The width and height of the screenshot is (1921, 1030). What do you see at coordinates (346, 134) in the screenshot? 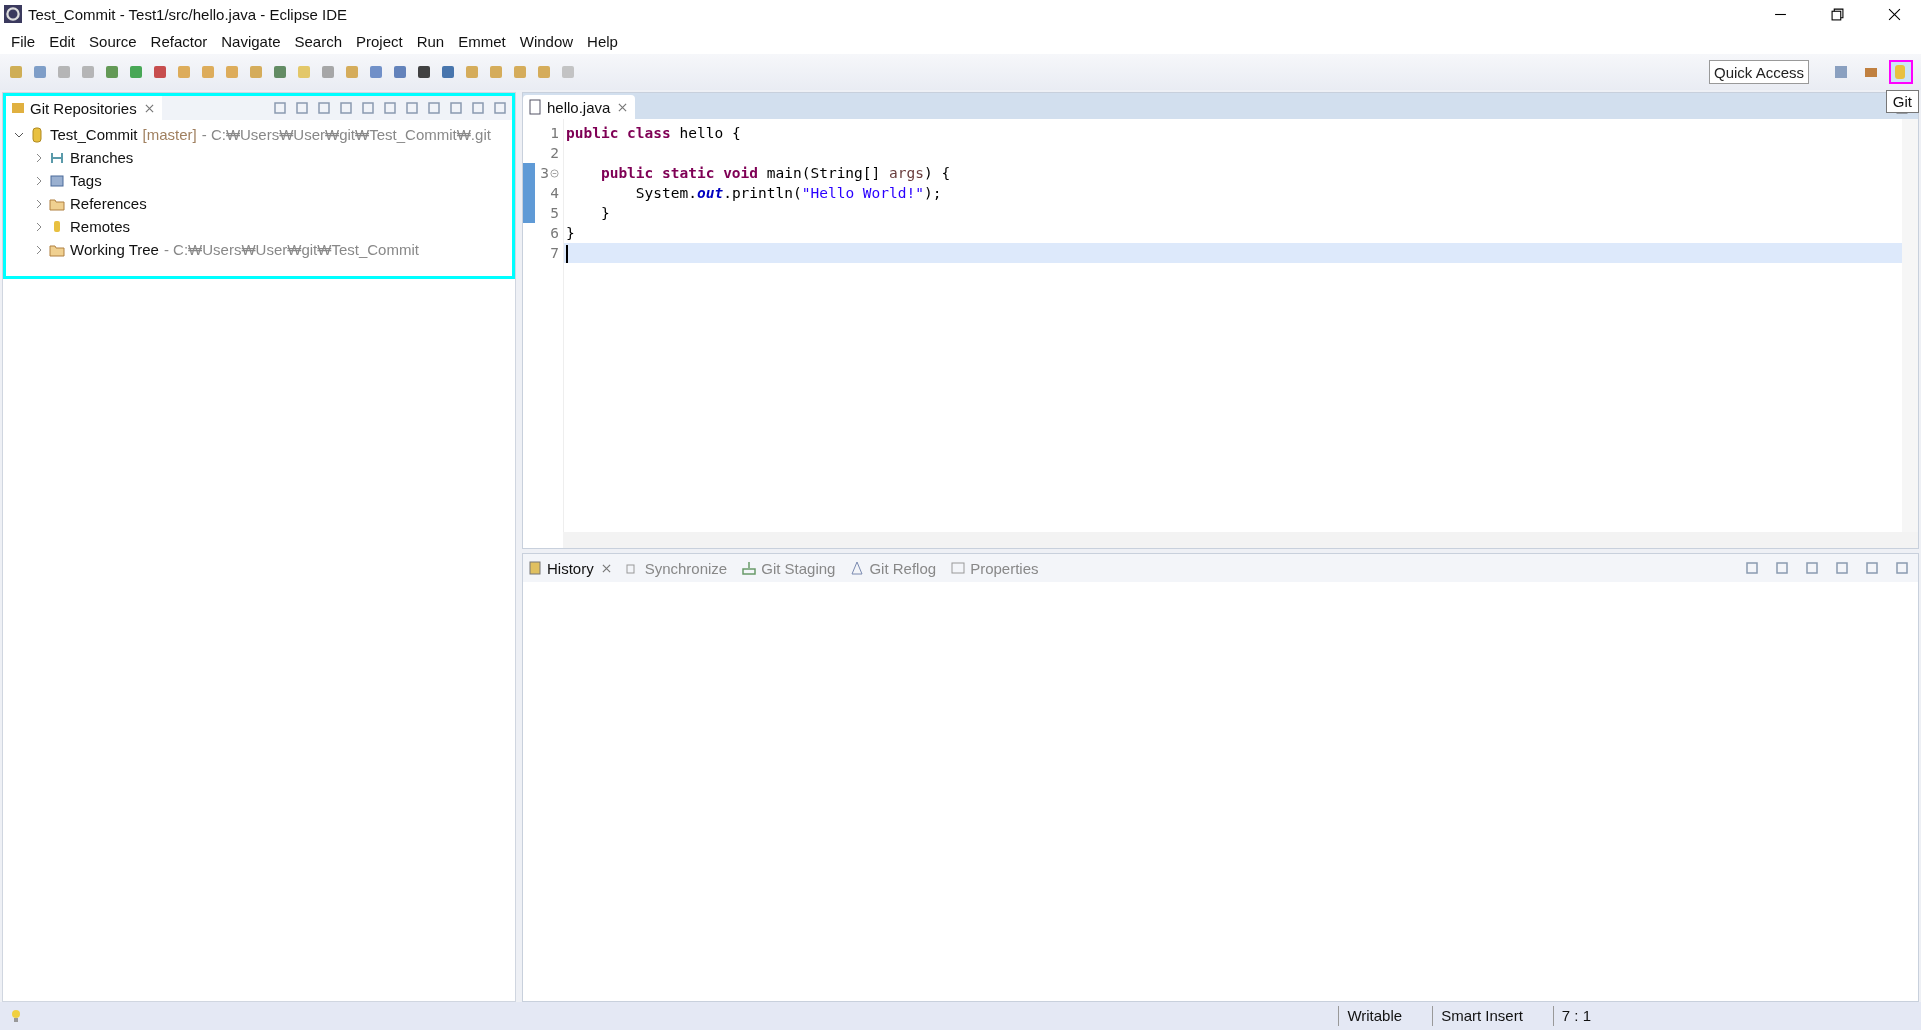
I see `path-label: - C:₩Users₩User₩git₩Test_Commit₩.git` at bounding box center [346, 134].